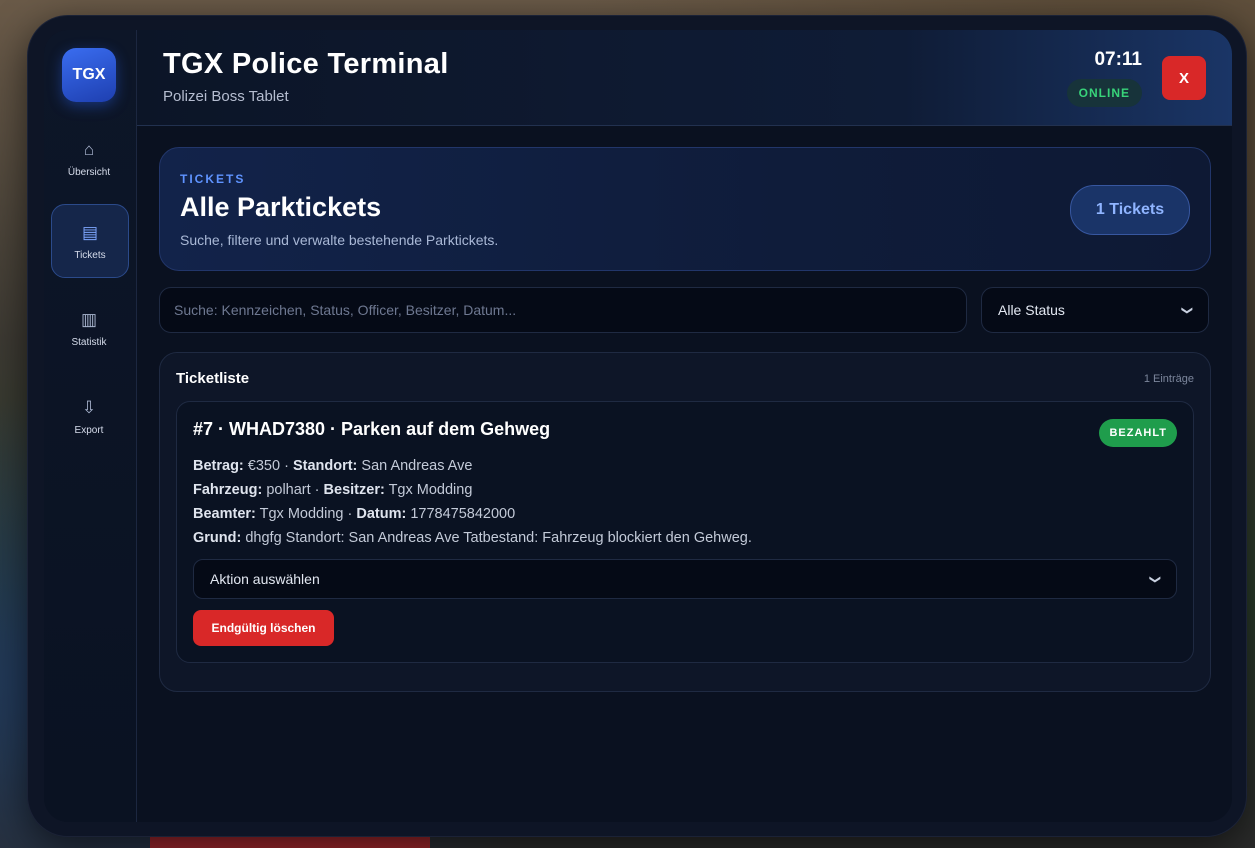  Describe the element at coordinates (89, 407) in the screenshot. I see `download-icon: ⇩` at that location.